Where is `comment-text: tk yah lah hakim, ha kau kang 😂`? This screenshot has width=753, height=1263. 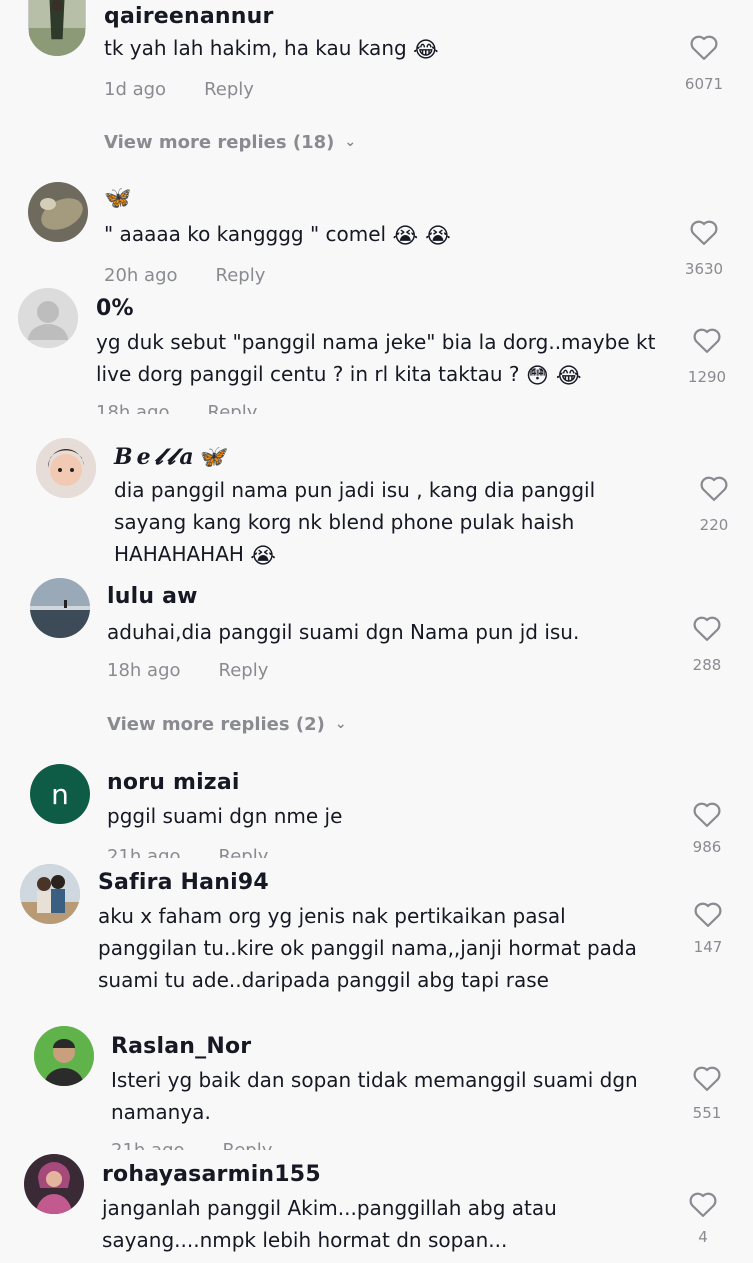
comment-text: tk yah lah hakim, ha kau kang 😂 is located at coordinates (384, 48).